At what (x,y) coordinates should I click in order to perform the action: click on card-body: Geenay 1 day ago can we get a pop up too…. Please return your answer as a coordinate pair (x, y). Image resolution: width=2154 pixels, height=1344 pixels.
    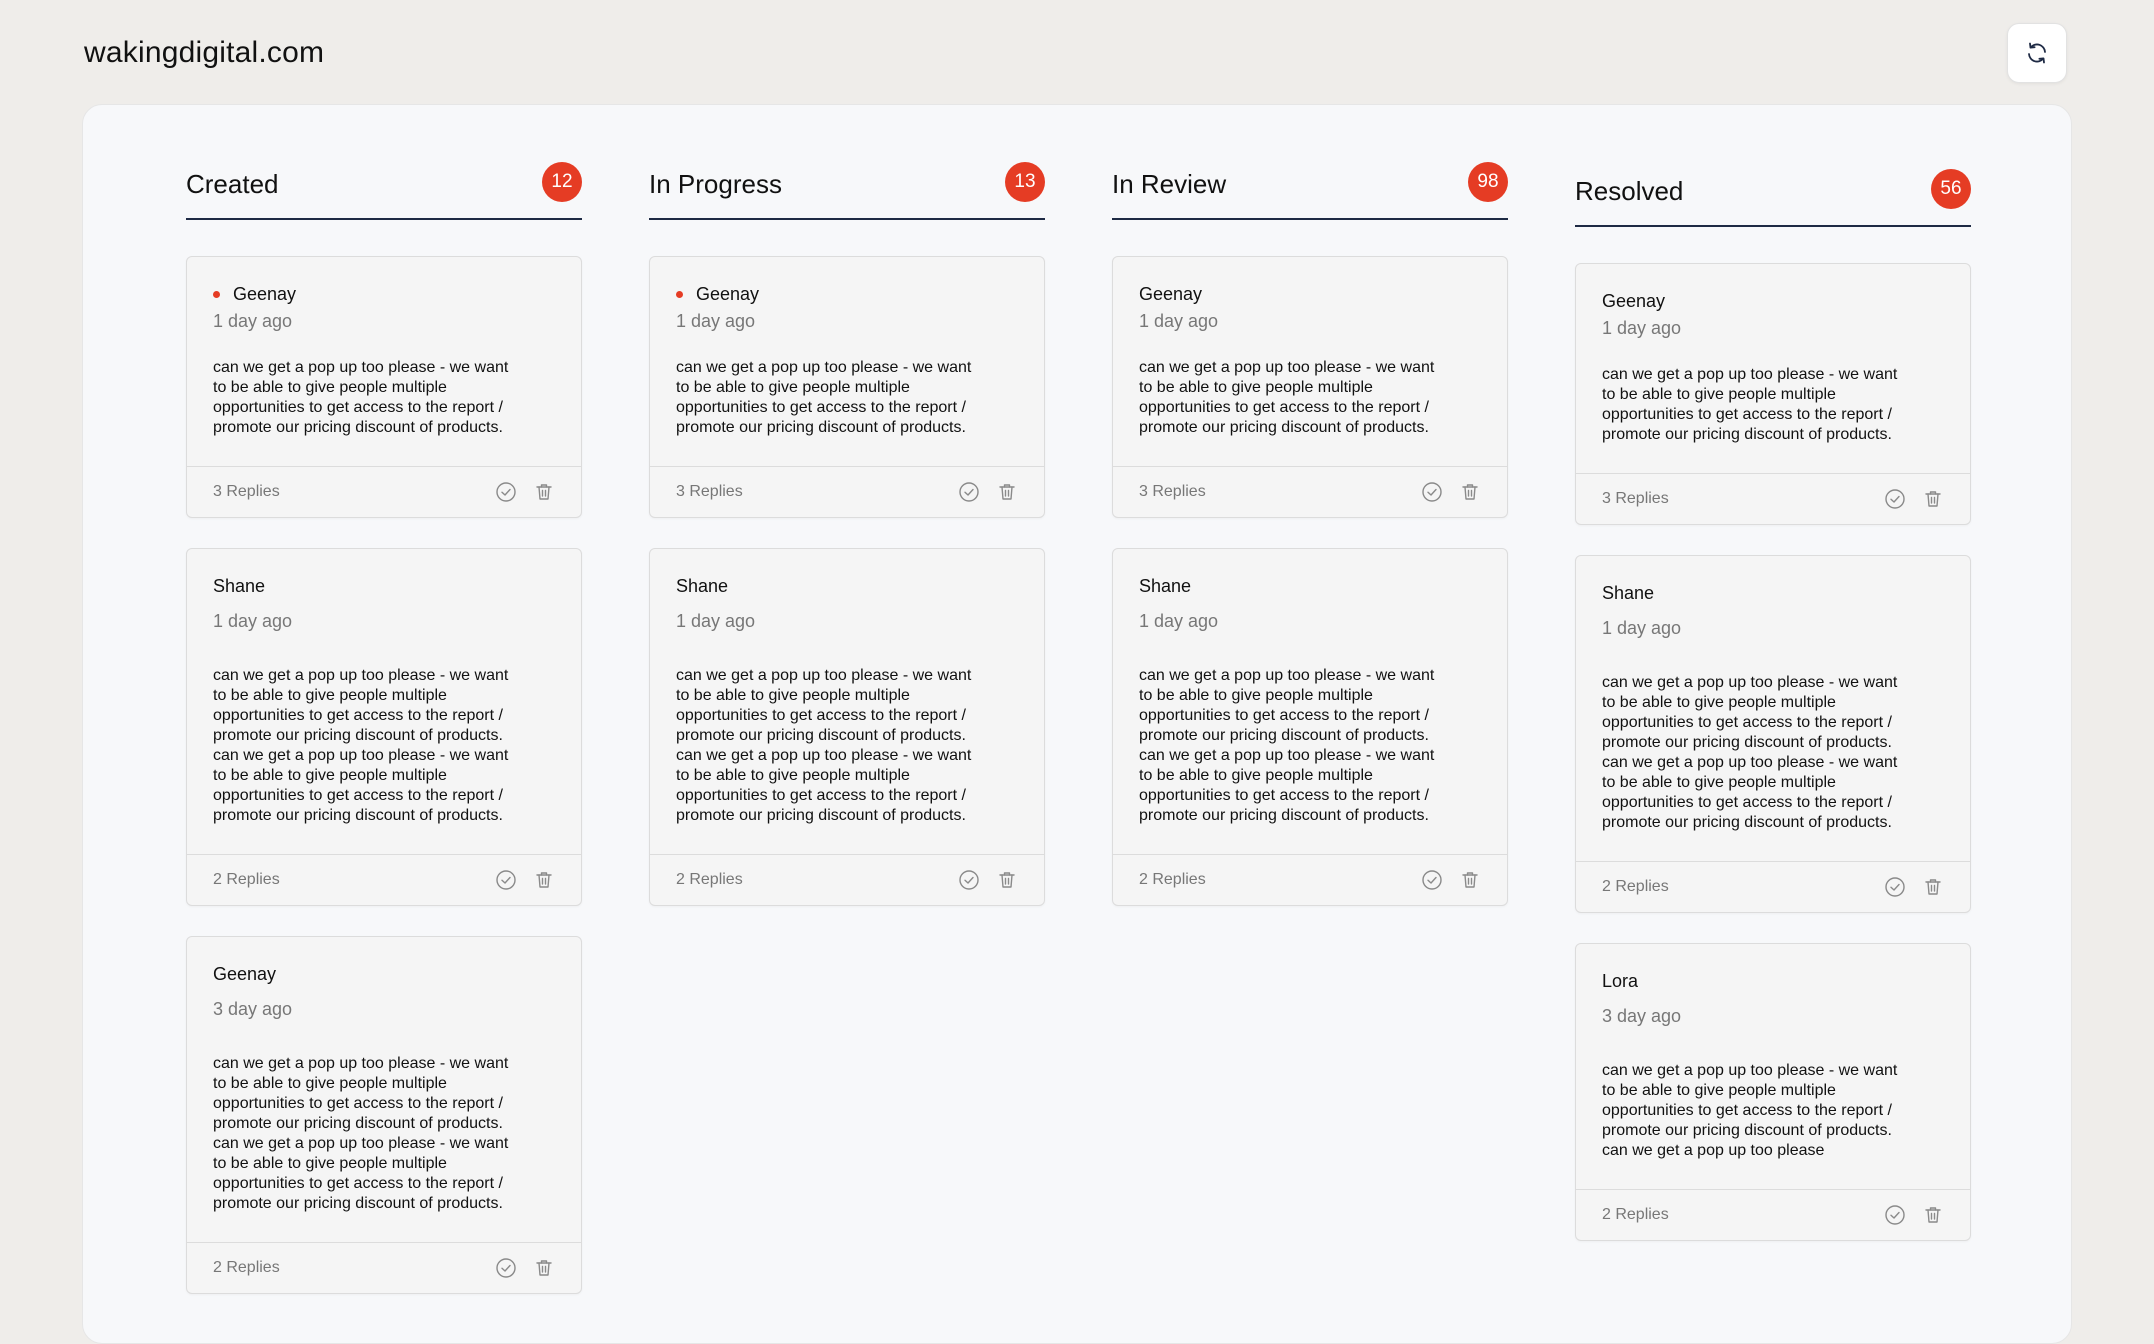
    Looking at the image, I should click on (847, 361).